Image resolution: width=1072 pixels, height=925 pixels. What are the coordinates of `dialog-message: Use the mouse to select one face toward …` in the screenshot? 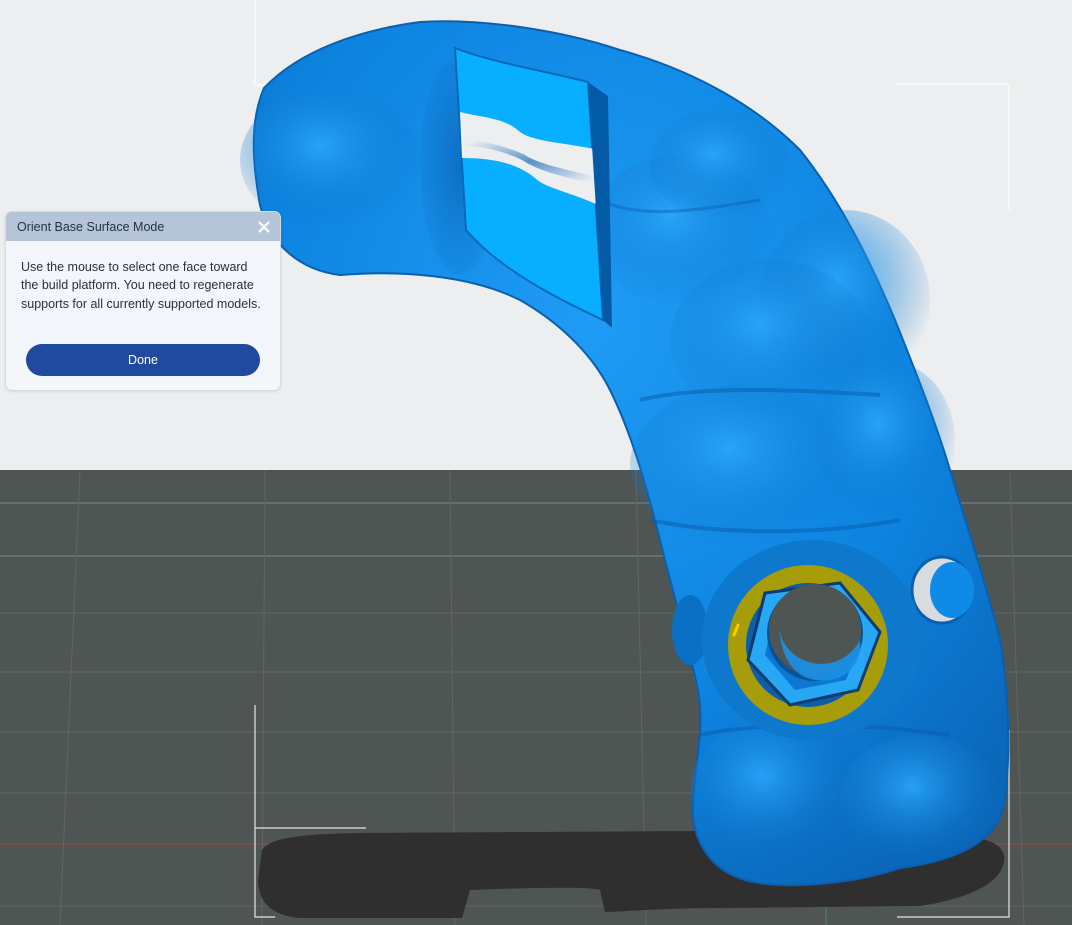 It's located at (141, 285).